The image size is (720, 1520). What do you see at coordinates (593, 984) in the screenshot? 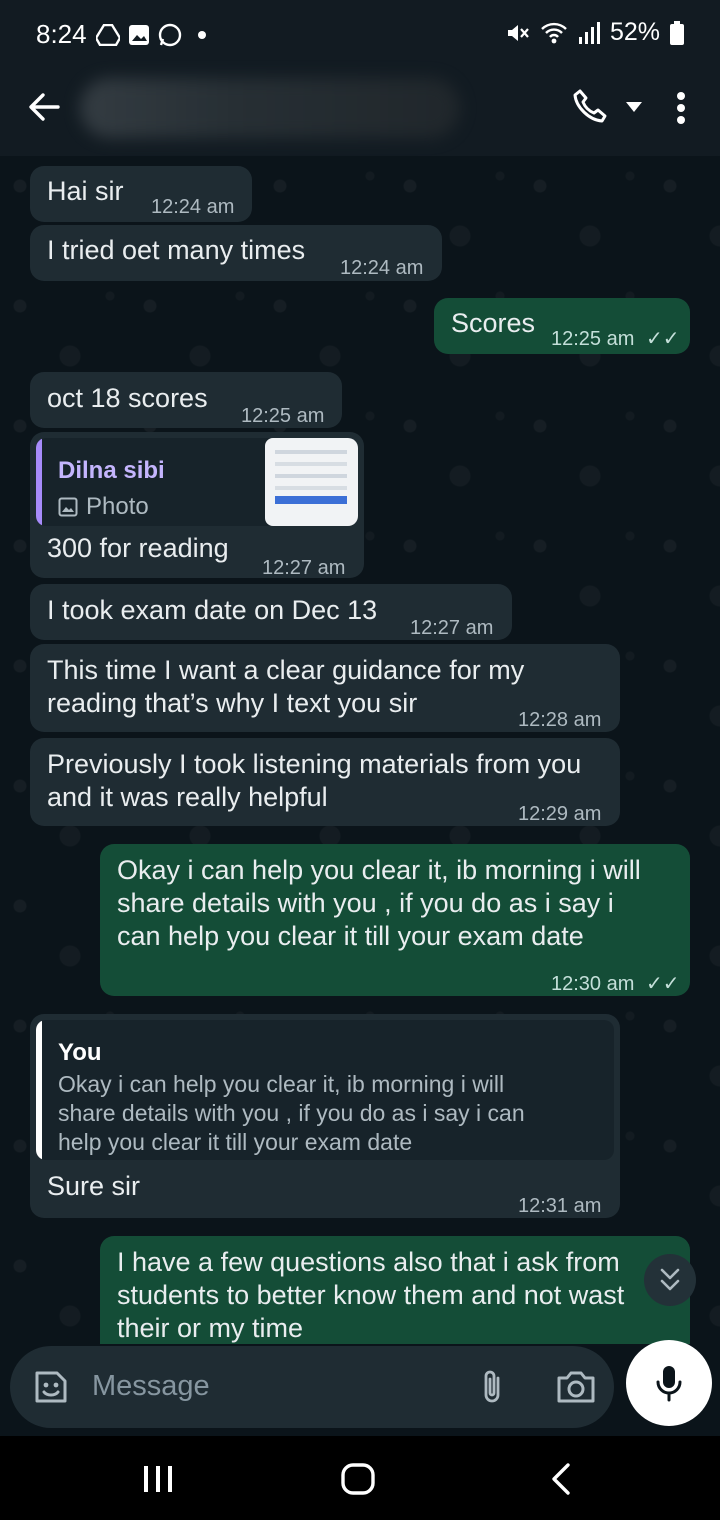
I see `message-time: 12:30 am` at bounding box center [593, 984].